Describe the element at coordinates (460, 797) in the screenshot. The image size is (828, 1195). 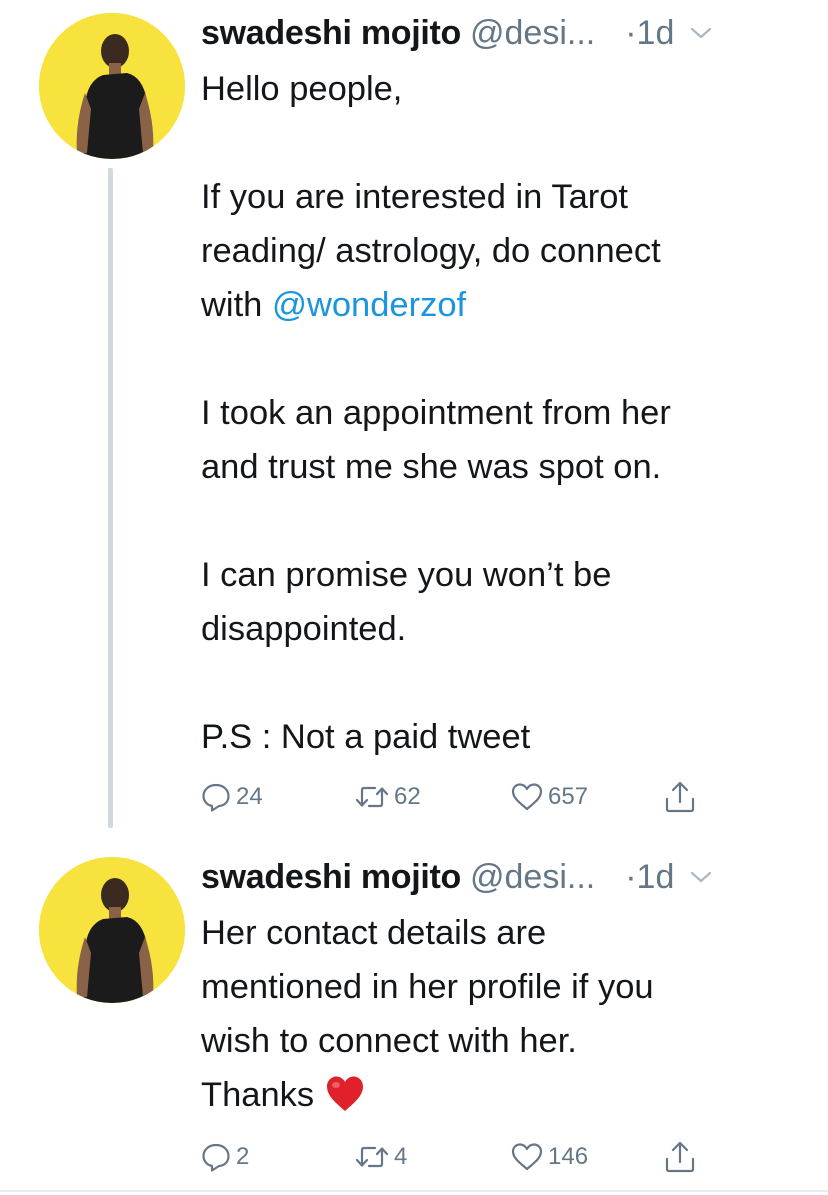
I see `tweet-actions: 24 62 657` at that location.